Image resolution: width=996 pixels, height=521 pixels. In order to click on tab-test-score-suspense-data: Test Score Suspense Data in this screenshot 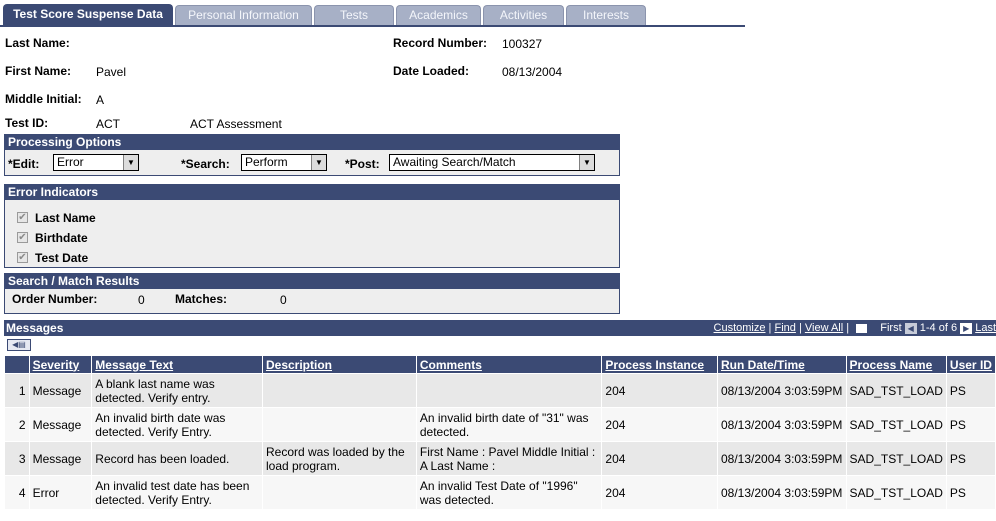, I will do `click(88, 15)`.